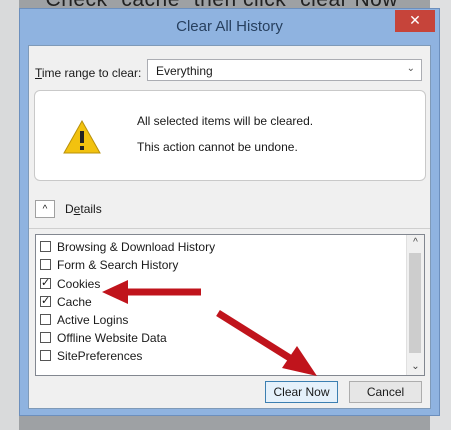 This screenshot has width=451, height=430. What do you see at coordinates (93, 320) in the screenshot?
I see `list-item-label: Active Logins` at bounding box center [93, 320].